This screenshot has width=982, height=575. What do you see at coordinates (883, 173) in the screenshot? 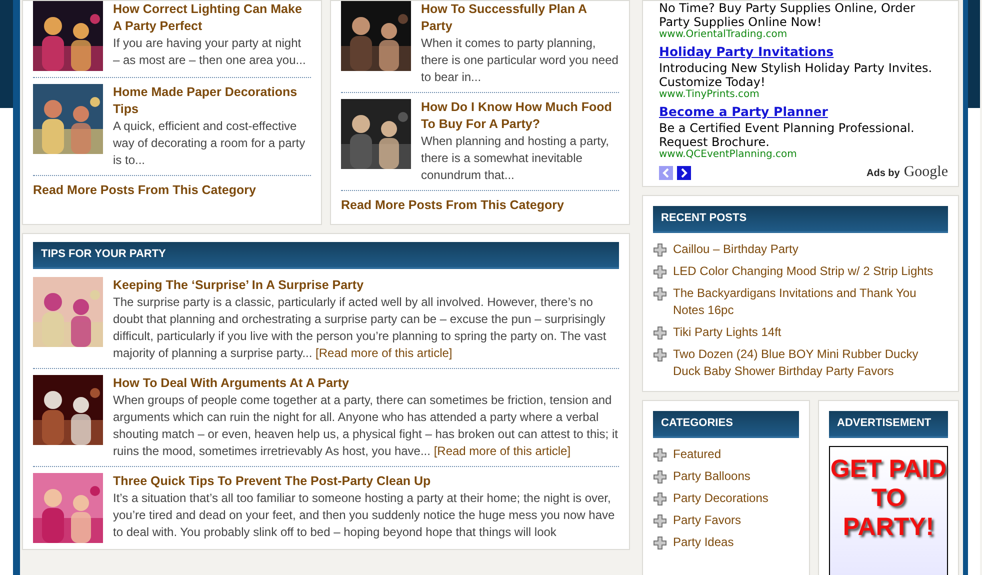
I see `ads-by-label: Ads by` at bounding box center [883, 173].